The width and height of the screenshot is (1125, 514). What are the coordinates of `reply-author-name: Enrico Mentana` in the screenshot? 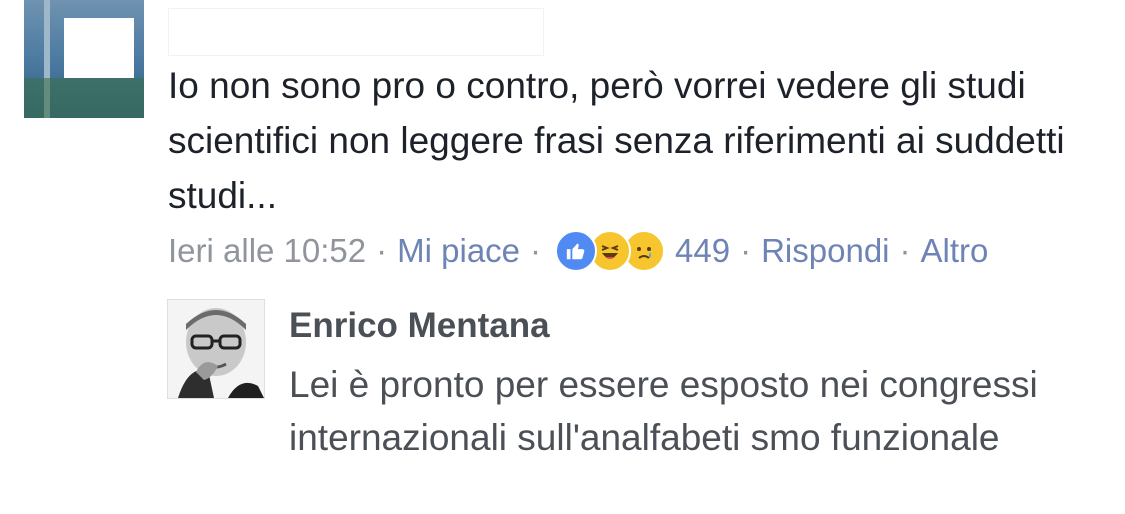 It's located at (419, 326).